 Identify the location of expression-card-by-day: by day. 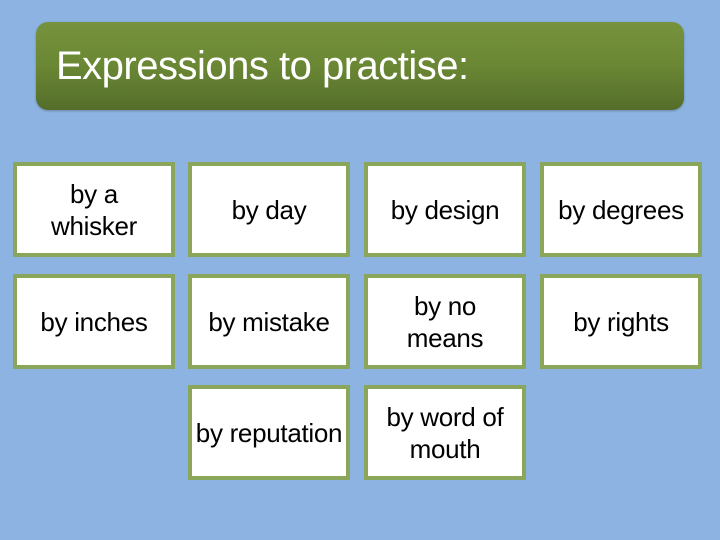
(269, 209).